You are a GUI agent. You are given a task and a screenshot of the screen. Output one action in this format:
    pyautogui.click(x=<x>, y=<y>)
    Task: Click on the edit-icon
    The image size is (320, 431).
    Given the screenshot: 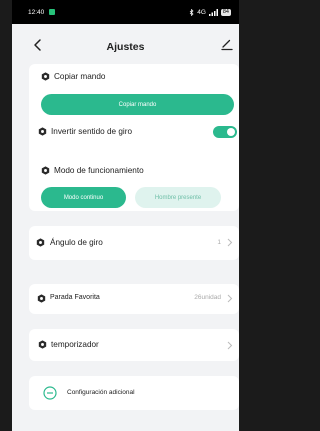 What is the action you would take?
    pyautogui.click(x=227, y=44)
    